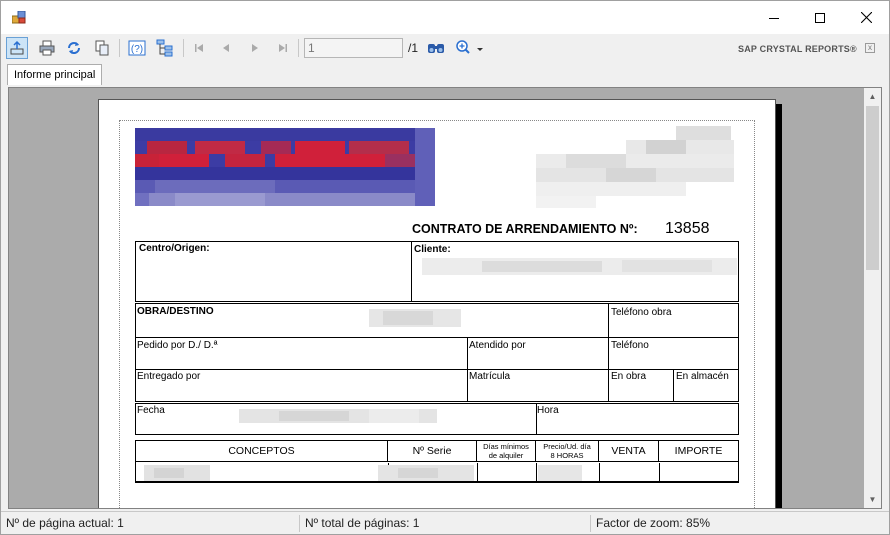 The width and height of the screenshot is (890, 535). What do you see at coordinates (432, 451) in the screenshot?
I see `col-serie: Nº Serie` at bounding box center [432, 451].